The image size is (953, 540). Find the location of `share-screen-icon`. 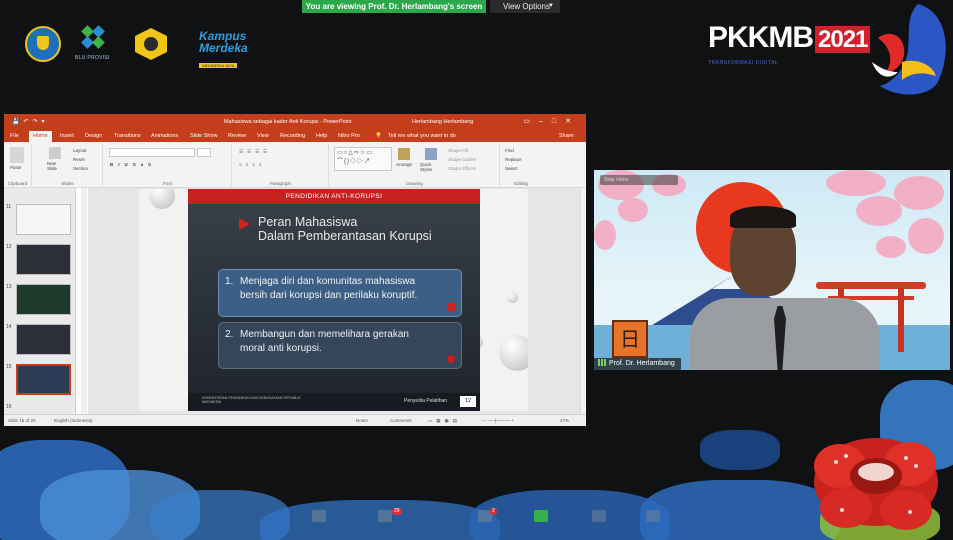

share-screen-icon is located at coordinates (541, 516).